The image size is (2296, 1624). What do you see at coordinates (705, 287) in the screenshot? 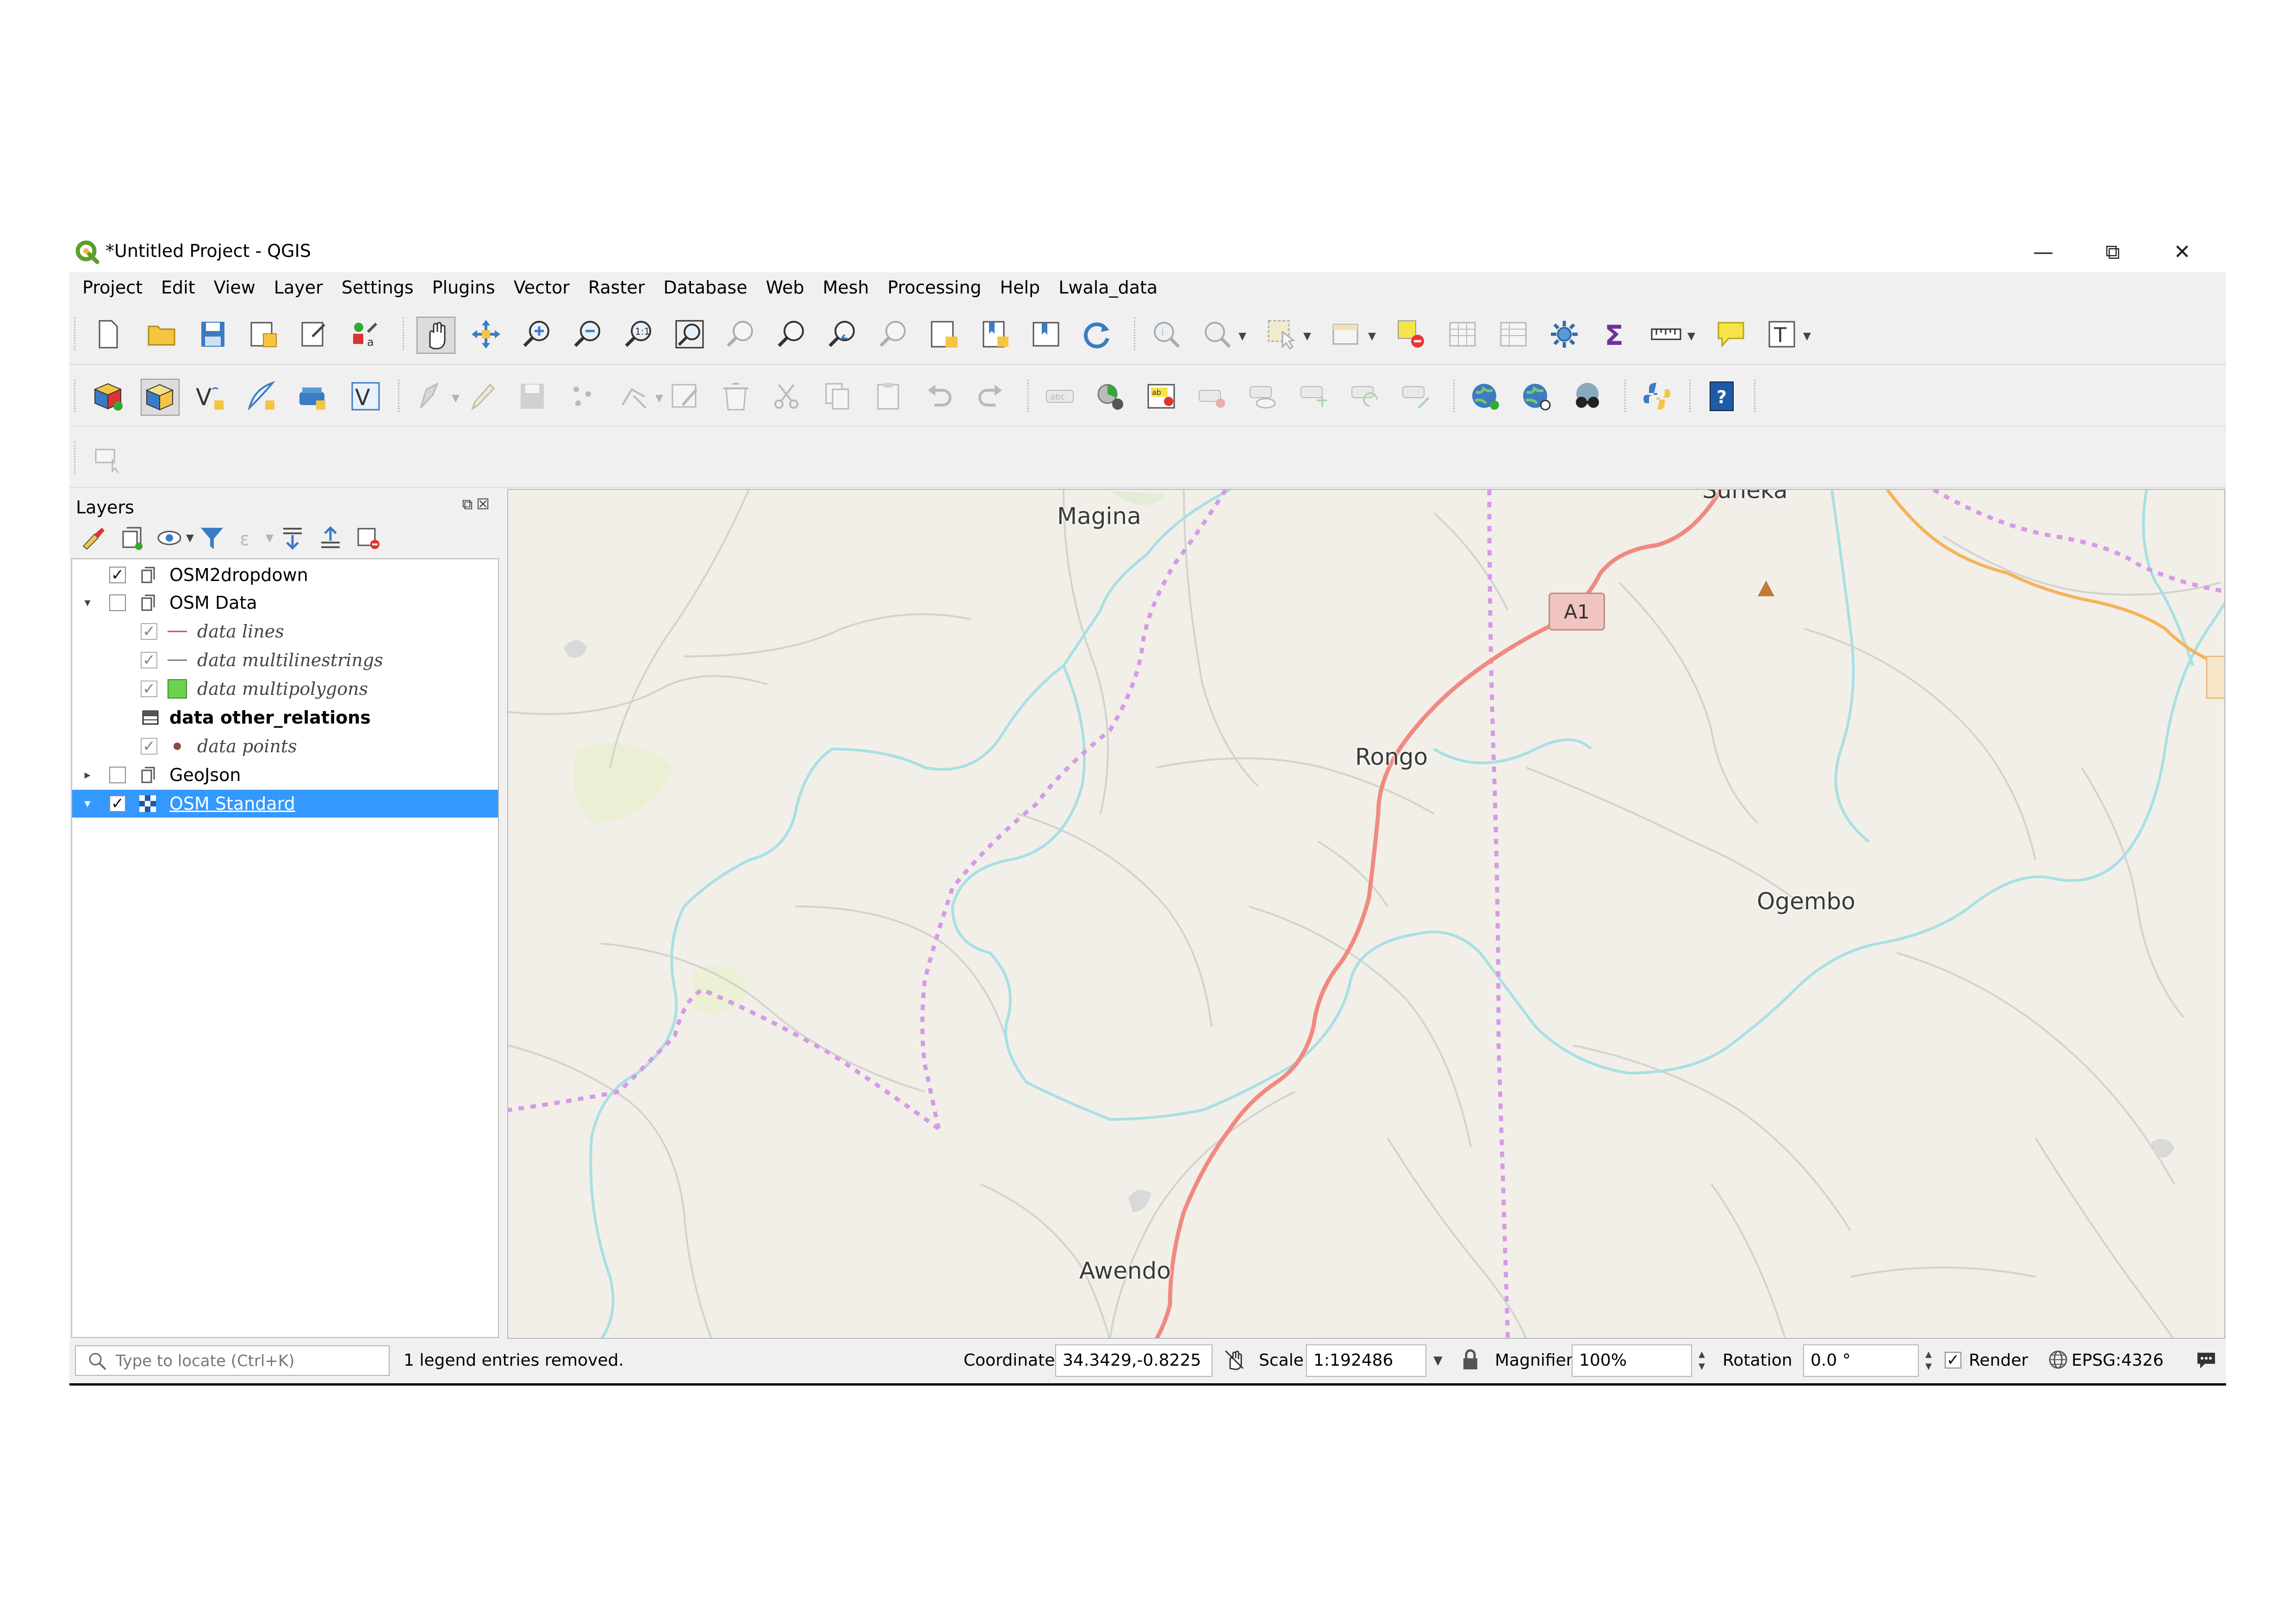
I see `menu-database: Database` at bounding box center [705, 287].